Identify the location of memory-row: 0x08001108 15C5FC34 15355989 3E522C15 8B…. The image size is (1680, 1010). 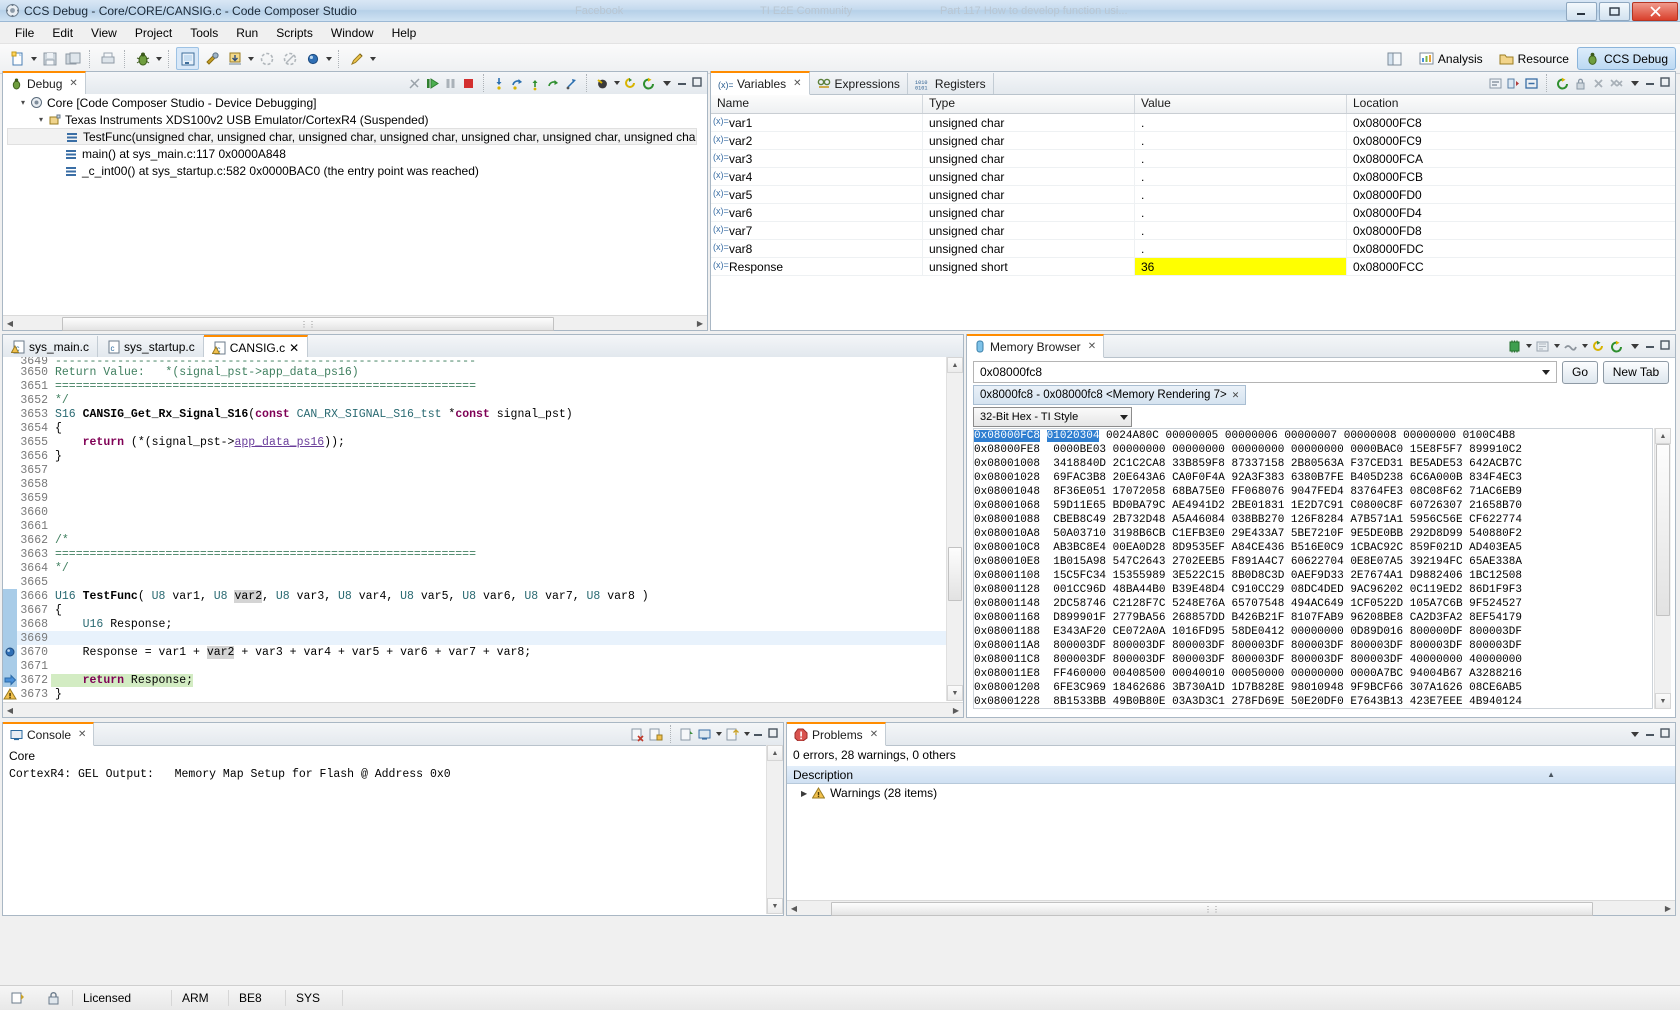
(1313, 576).